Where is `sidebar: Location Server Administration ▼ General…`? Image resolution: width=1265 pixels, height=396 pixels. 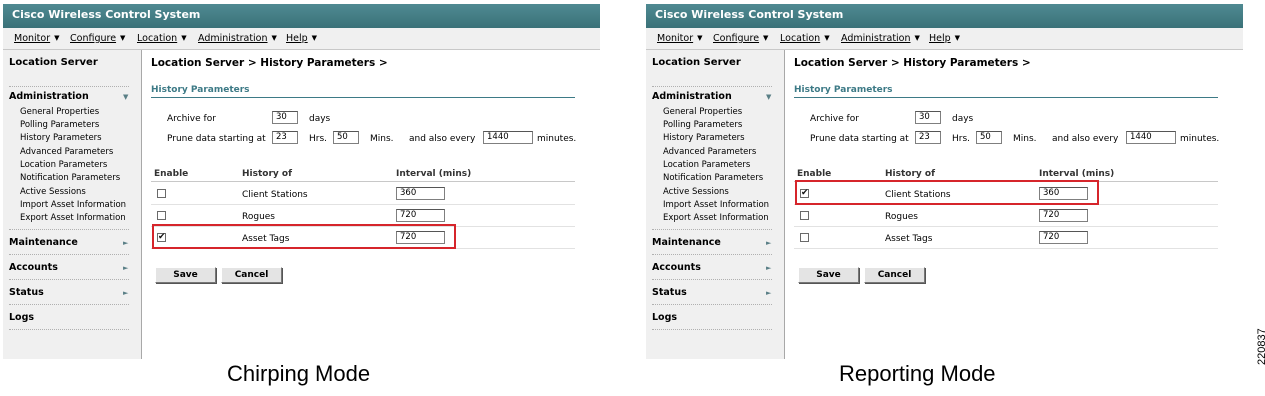
sidebar: Location Server Administration ▼ General… is located at coordinates (715, 204).